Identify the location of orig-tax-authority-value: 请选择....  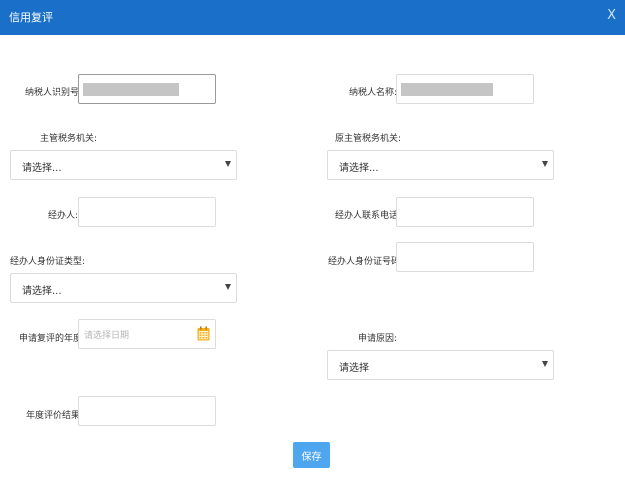
(359, 168).